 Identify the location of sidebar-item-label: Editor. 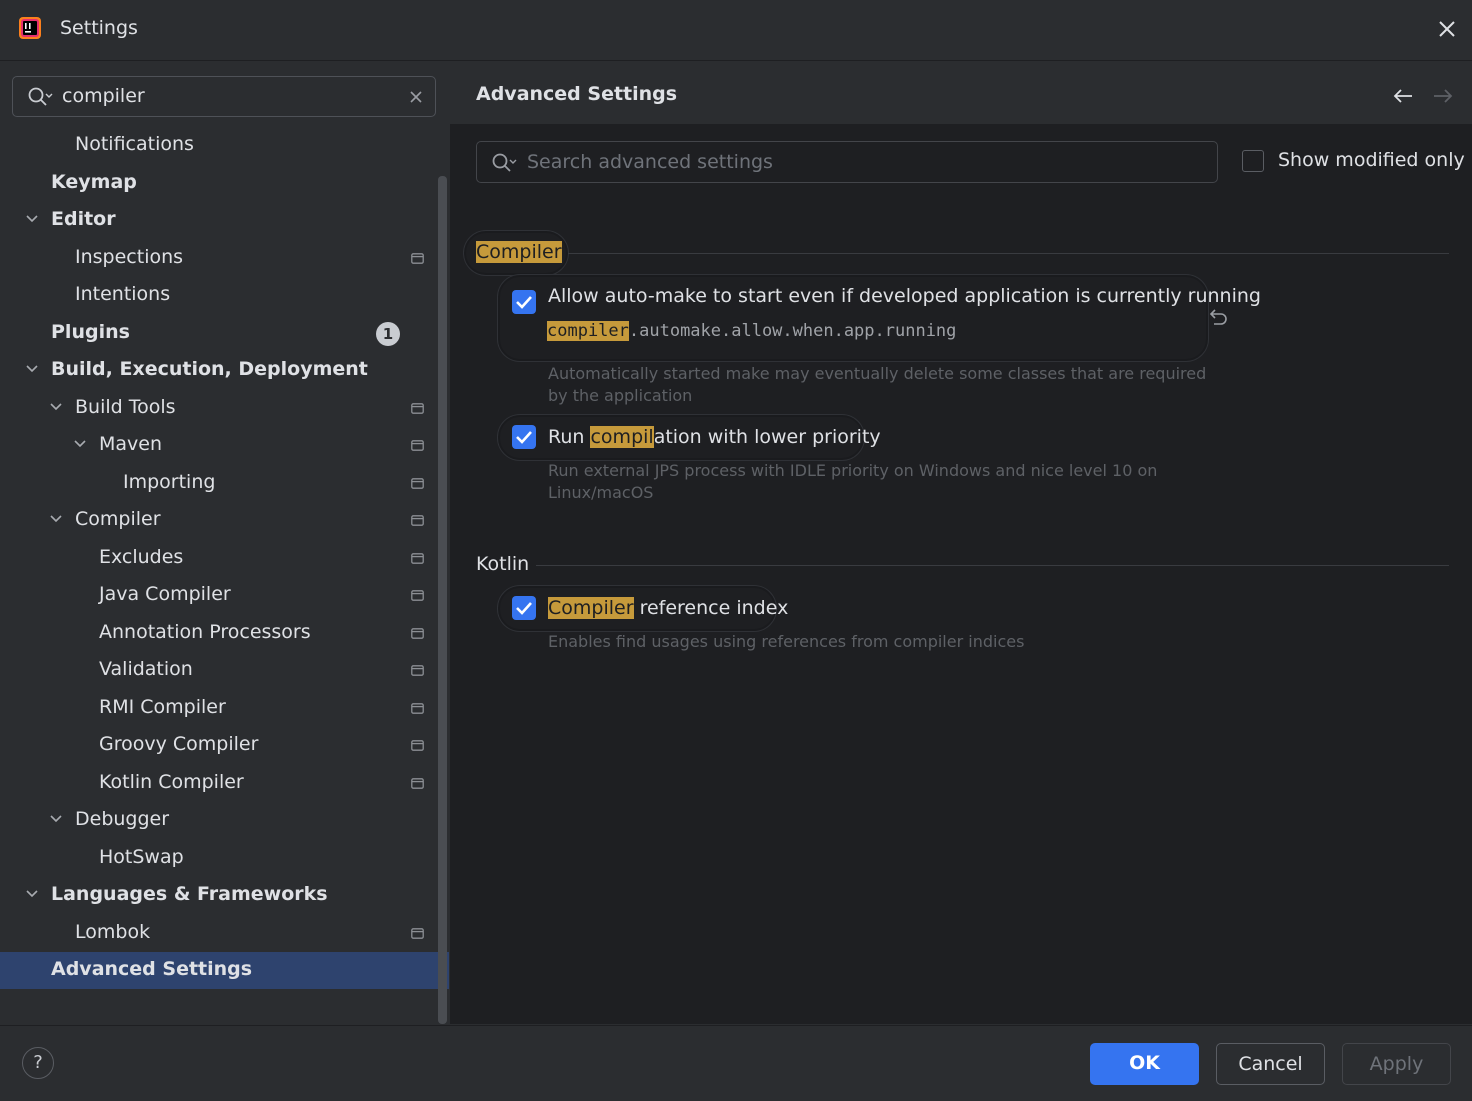
(83, 219).